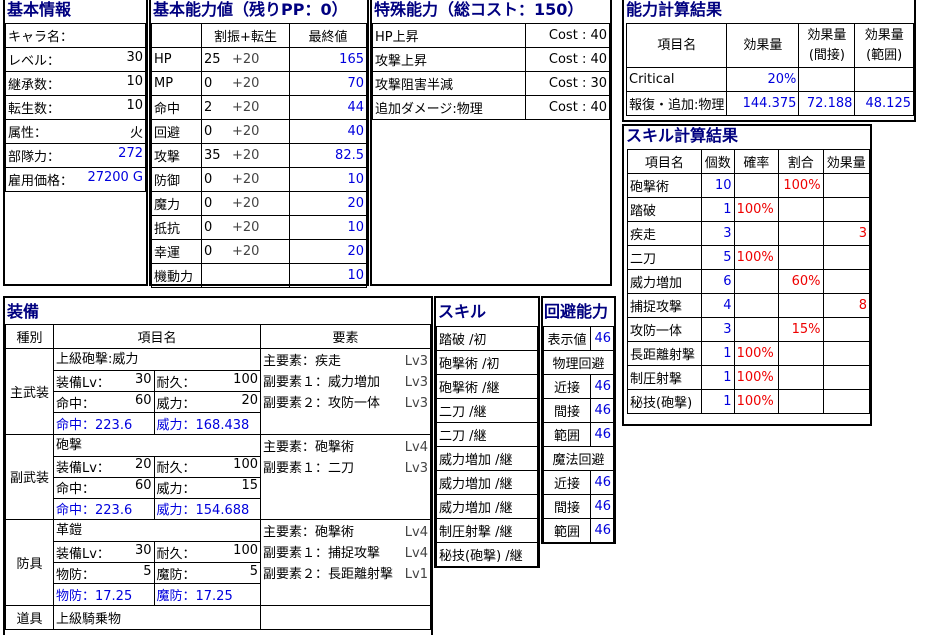 Image resolution: width=925 pixels, height=635 pixels. Describe the element at coordinates (75, 155) in the screenshot. I see `basic-info-line: 部隊力： 272` at that location.